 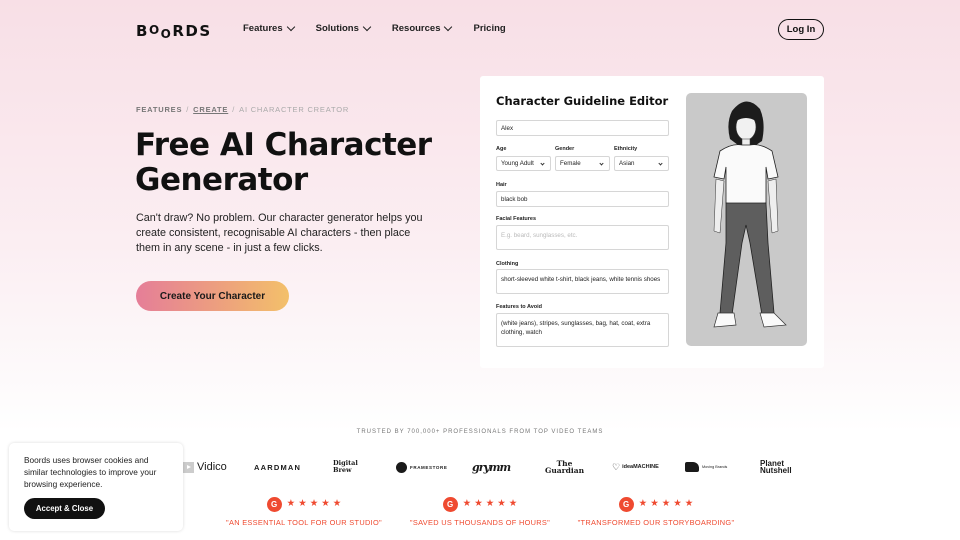 I want to click on logo-digital-brew-text: Digital Brew, so click(x=345, y=466).